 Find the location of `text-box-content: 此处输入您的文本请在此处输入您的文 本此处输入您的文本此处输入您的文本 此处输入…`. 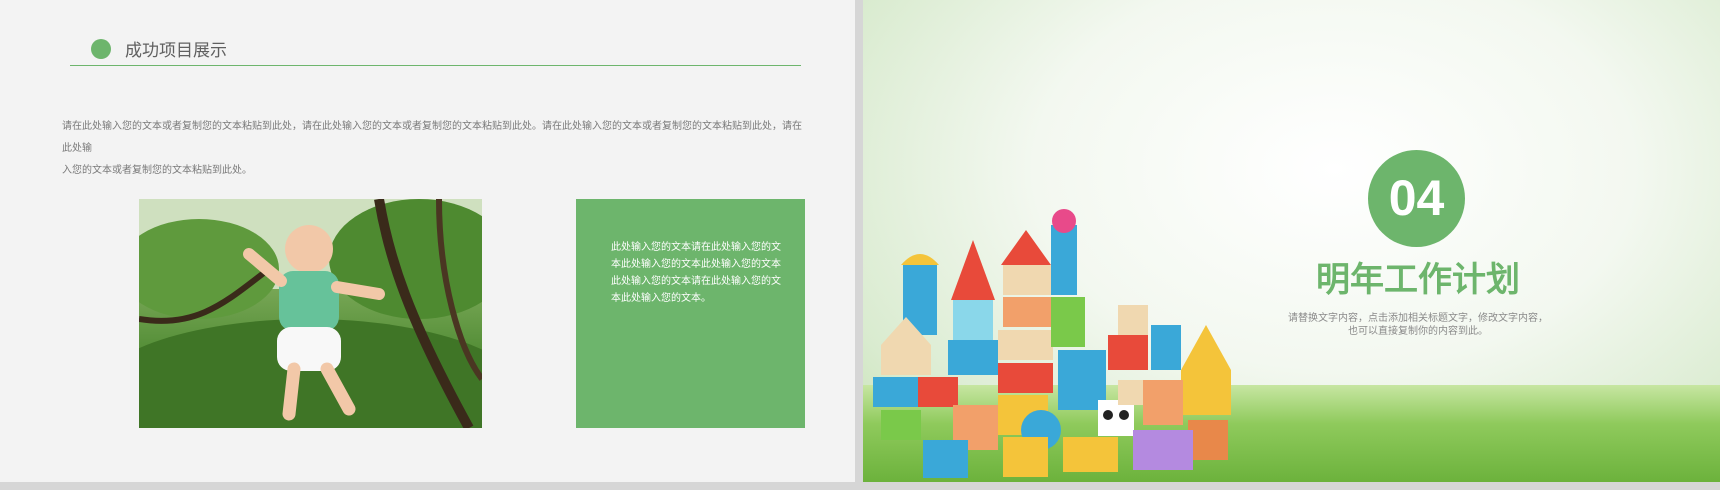

text-box-content: 此处输入您的文本请在此处输入您的文 本此处输入您的文本此处输入您的文本 此处输入… is located at coordinates (696, 273).